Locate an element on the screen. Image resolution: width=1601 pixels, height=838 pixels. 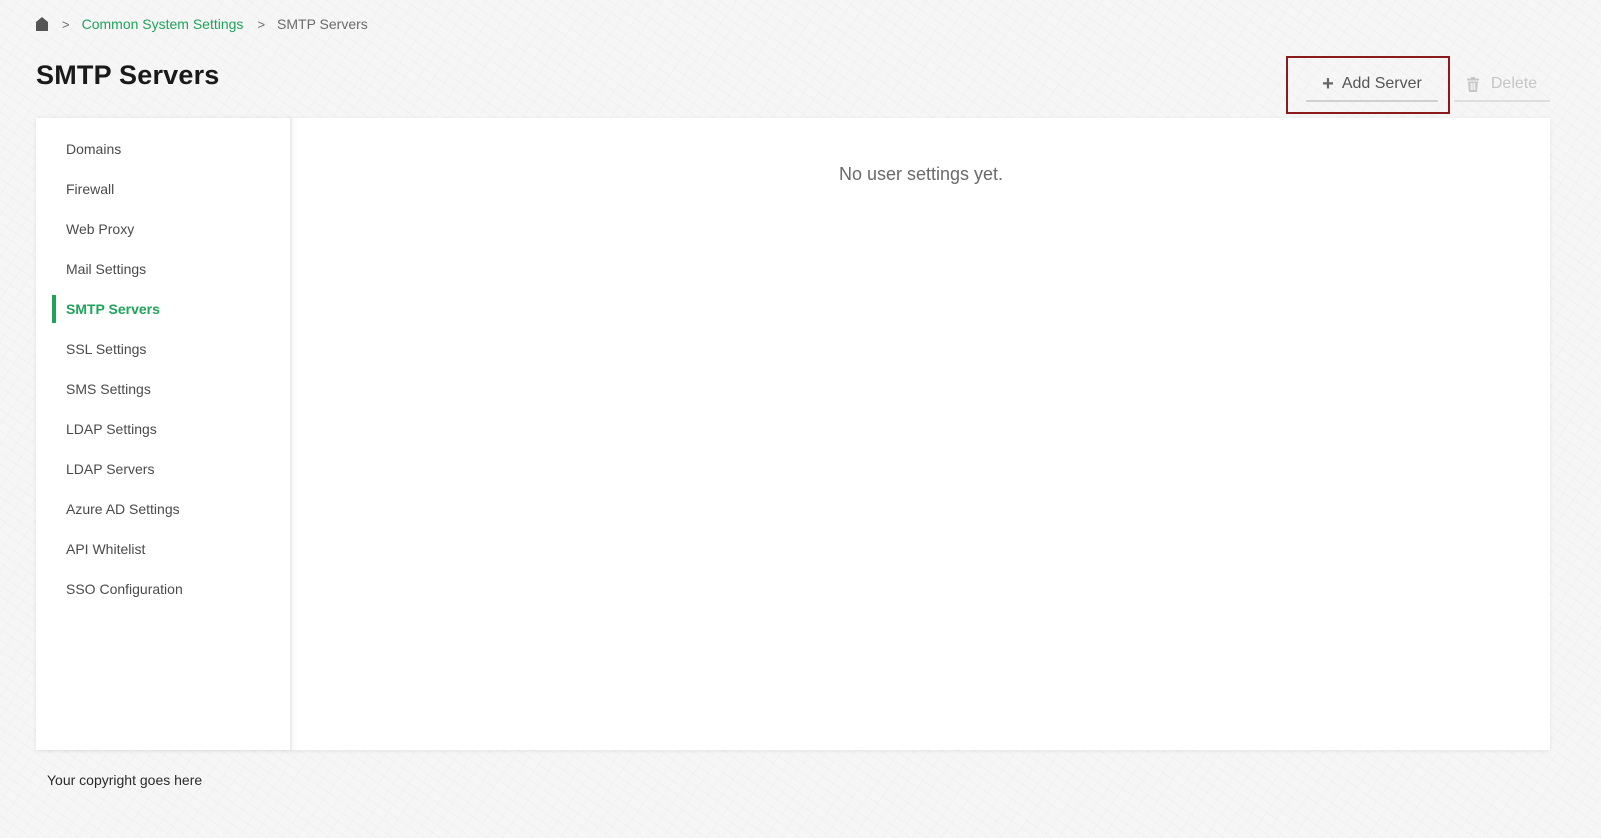
sidebar-item-domains: Domains is located at coordinates (163, 149).